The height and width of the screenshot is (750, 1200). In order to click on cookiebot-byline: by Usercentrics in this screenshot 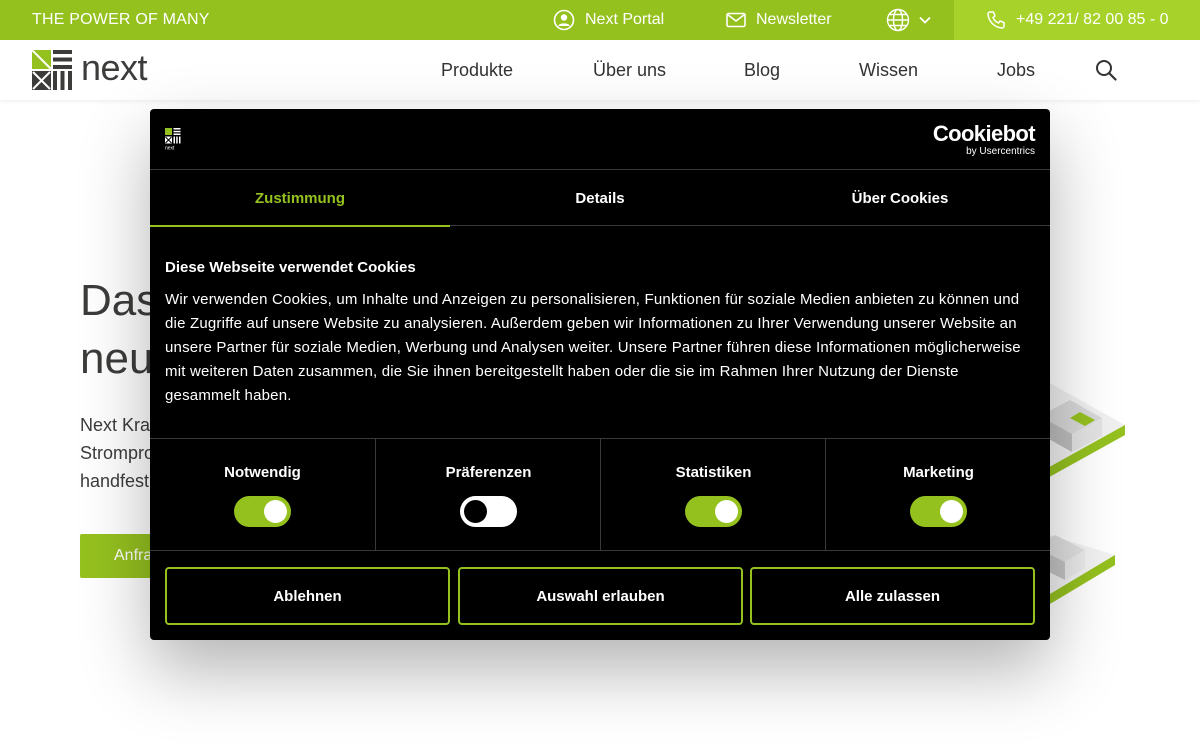, I will do `click(1000, 151)`.